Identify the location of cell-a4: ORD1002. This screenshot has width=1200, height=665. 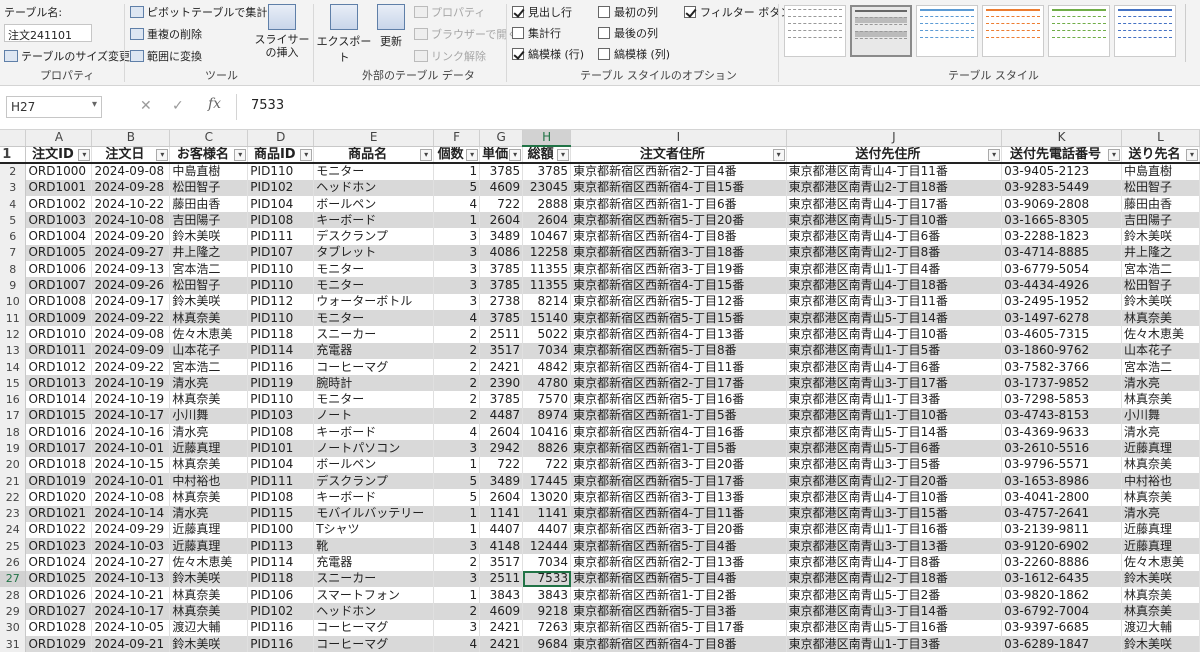
(59, 204).